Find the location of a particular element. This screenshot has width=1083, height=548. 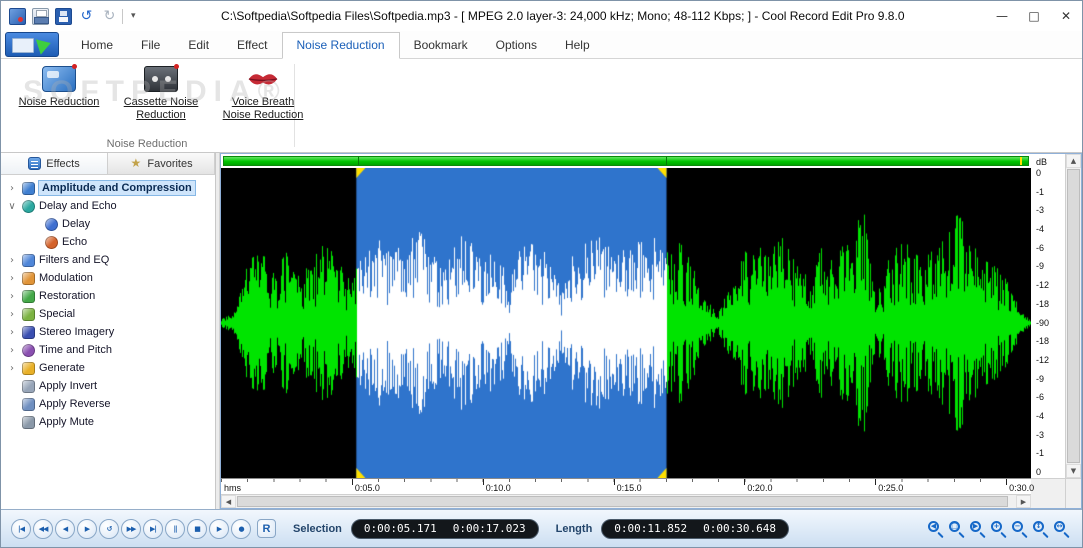

overview-cell is located at coordinates (626, 161).